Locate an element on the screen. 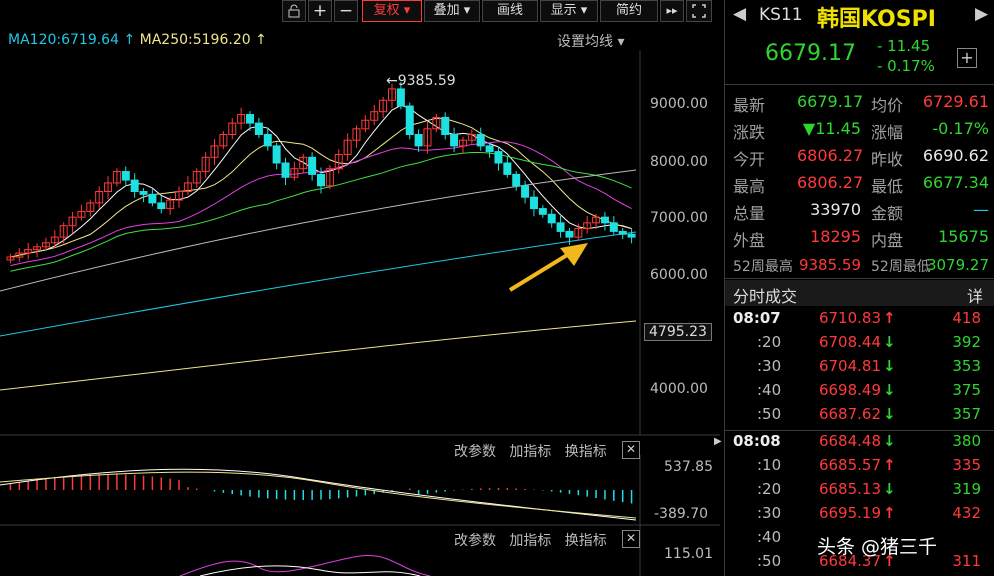  prev-symbol-button: ◀ is located at coordinates (739, 14).